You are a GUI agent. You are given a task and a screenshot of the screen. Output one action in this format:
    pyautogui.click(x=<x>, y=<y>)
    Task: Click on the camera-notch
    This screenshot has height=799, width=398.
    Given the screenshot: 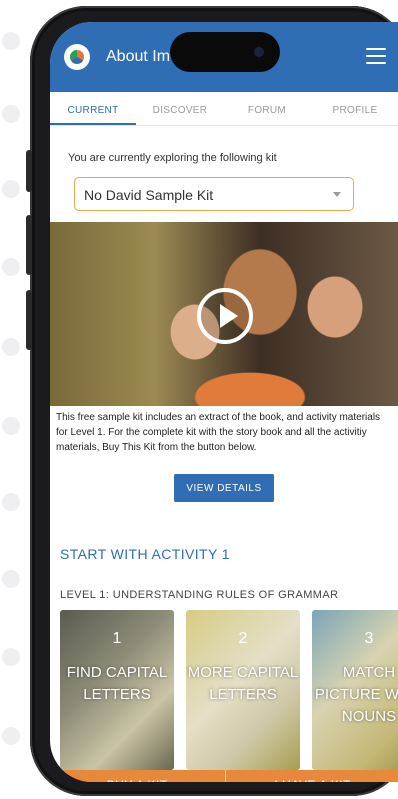 What is the action you would take?
    pyautogui.click(x=225, y=52)
    